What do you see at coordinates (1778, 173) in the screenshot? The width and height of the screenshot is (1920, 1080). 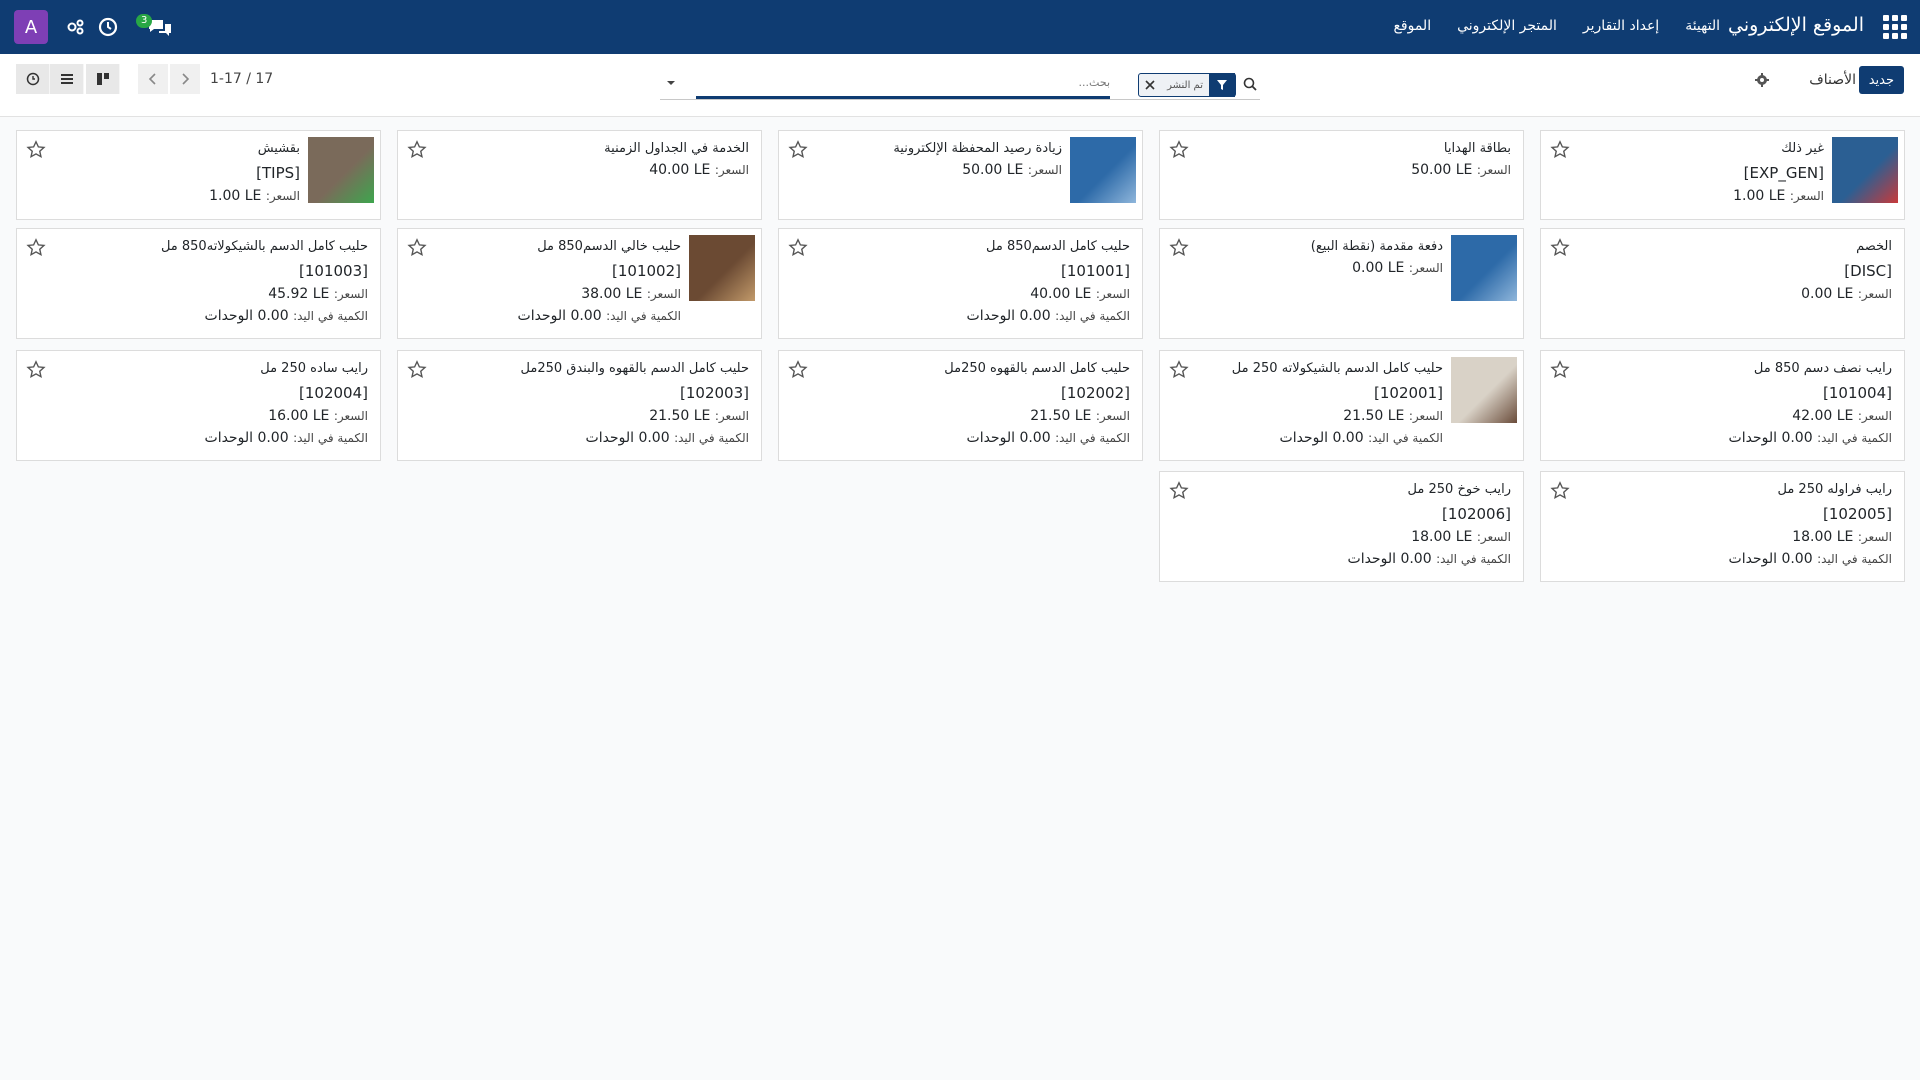 I see `product-card-body: غير ذلك [EXP_GEN] السعر: 1.00 LE` at bounding box center [1778, 173].